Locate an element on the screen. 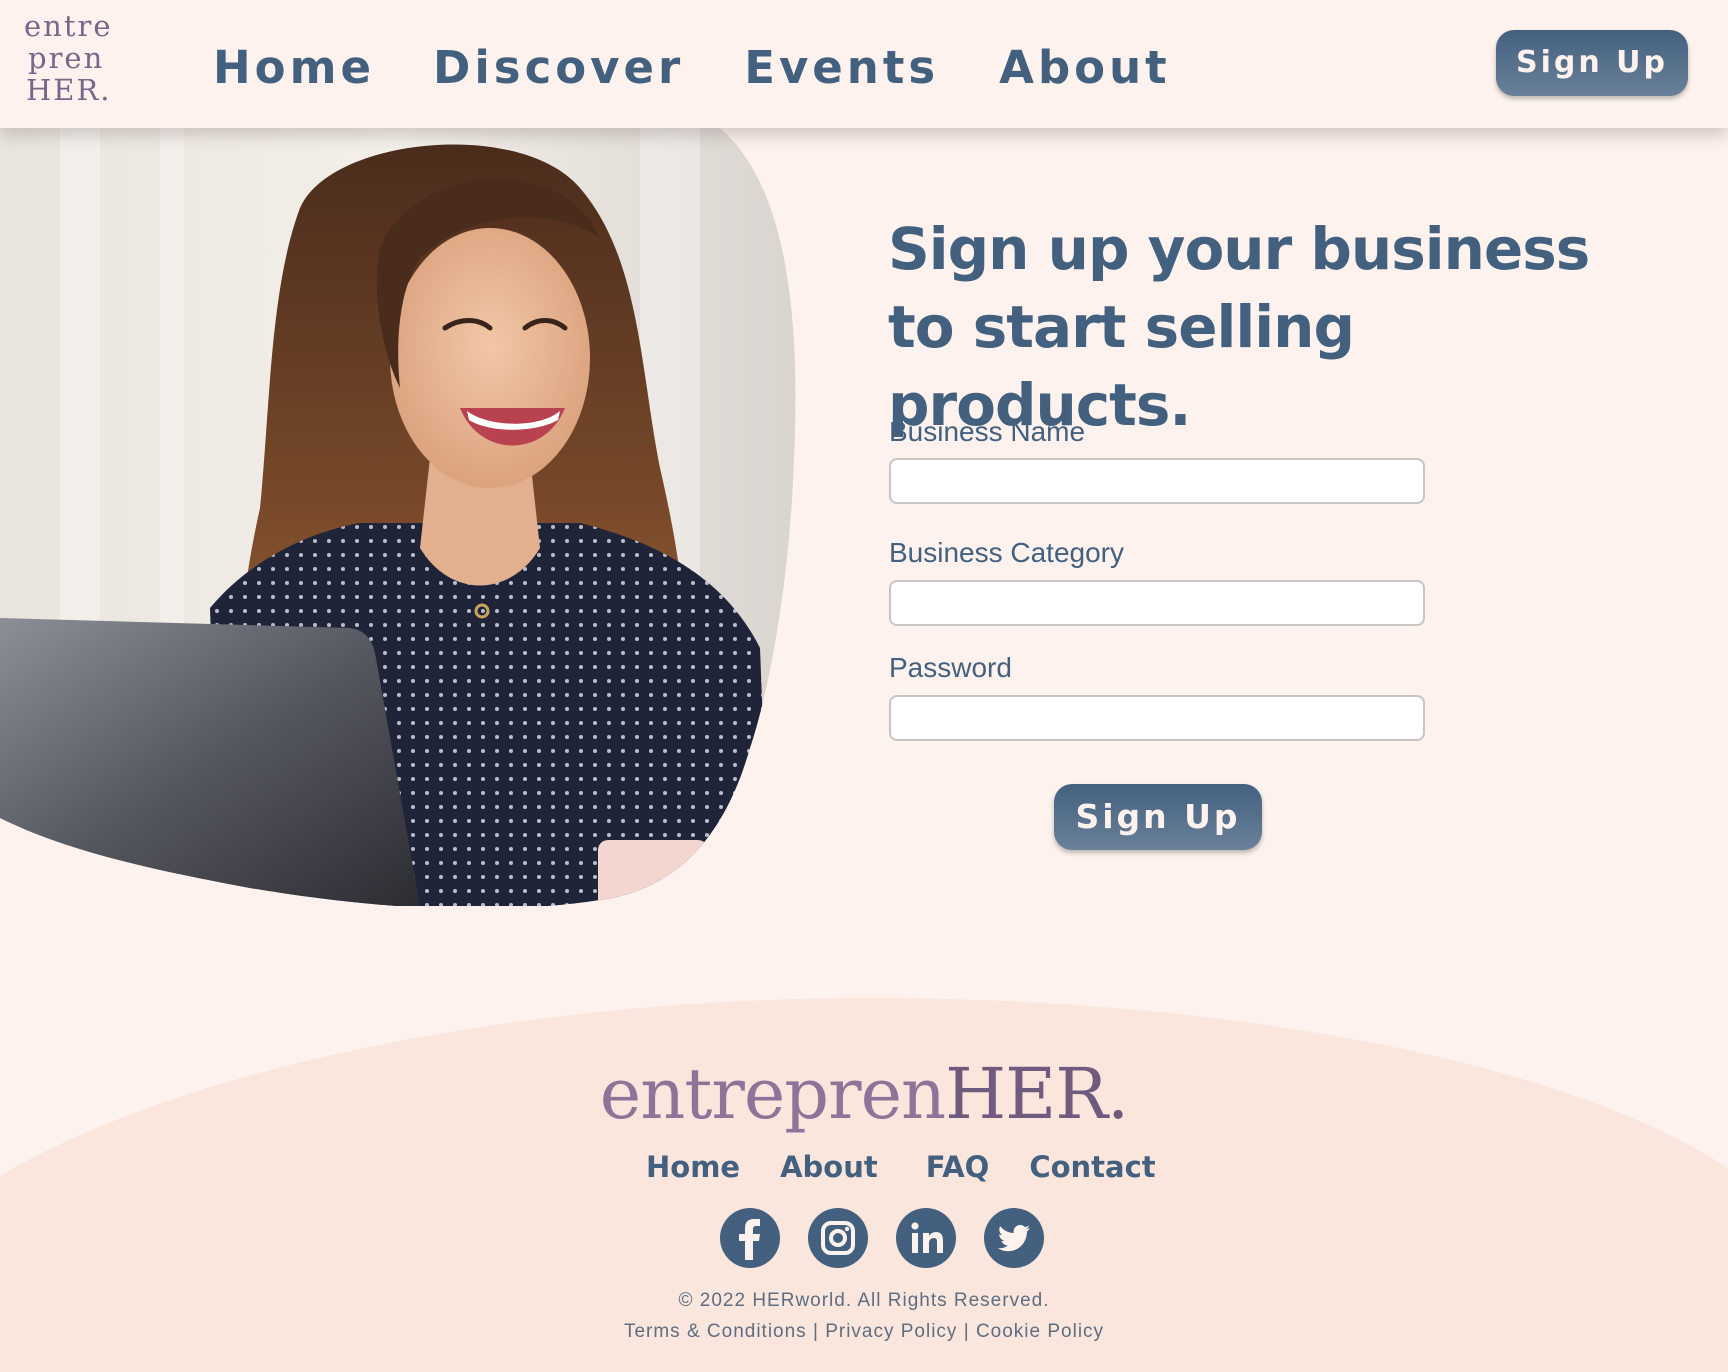 This screenshot has height=1372, width=1728. business-name-input is located at coordinates (1157, 481).